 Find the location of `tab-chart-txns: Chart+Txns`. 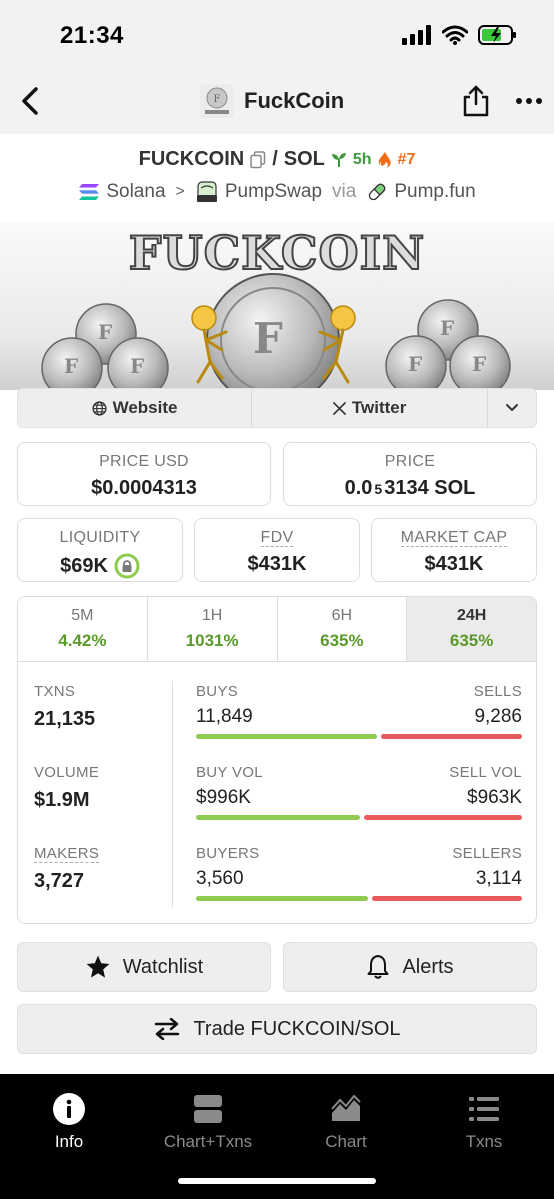

tab-chart-txns: Chart+Txns is located at coordinates (208, 1122).